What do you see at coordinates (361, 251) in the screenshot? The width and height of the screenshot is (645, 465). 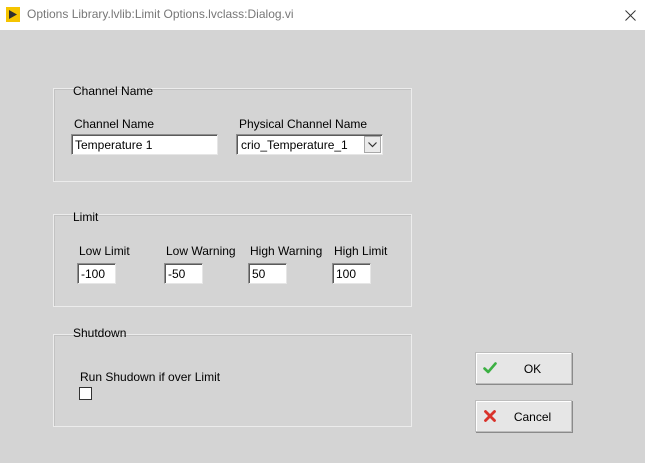 I see `high-limit-label: High Limit` at bounding box center [361, 251].